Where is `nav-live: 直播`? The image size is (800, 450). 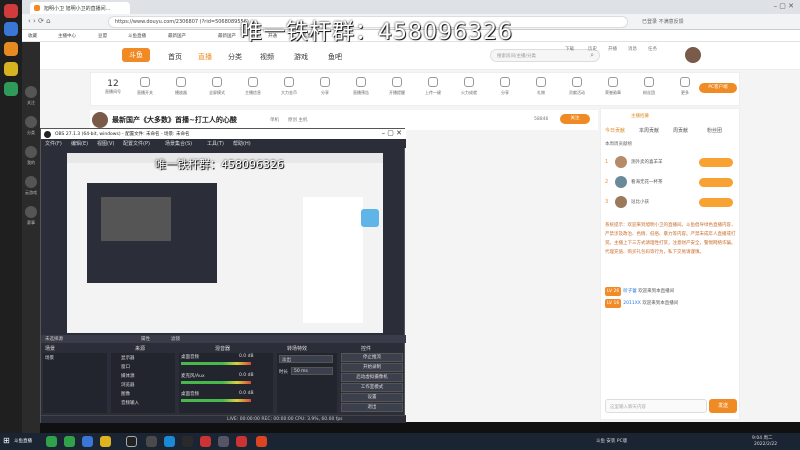 nav-live: 直播 is located at coordinates (205, 57).